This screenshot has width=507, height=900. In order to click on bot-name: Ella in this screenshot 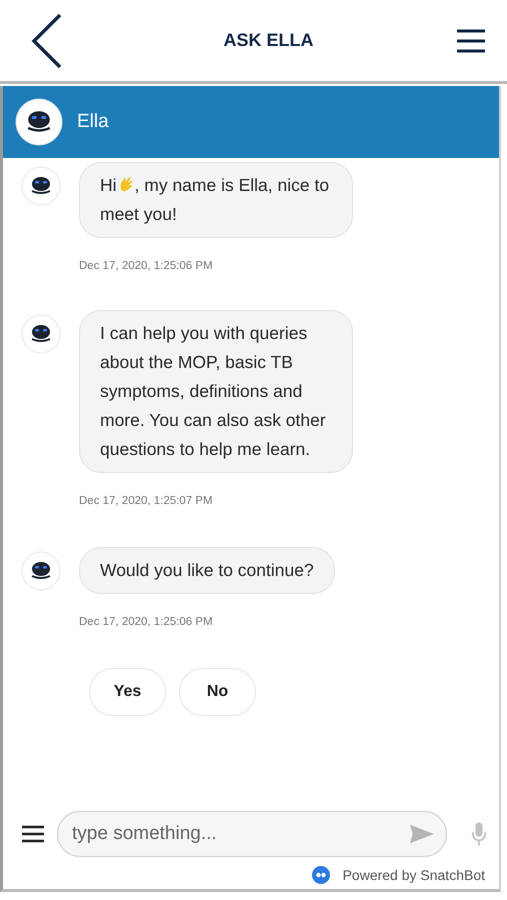, I will do `click(93, 122)`.